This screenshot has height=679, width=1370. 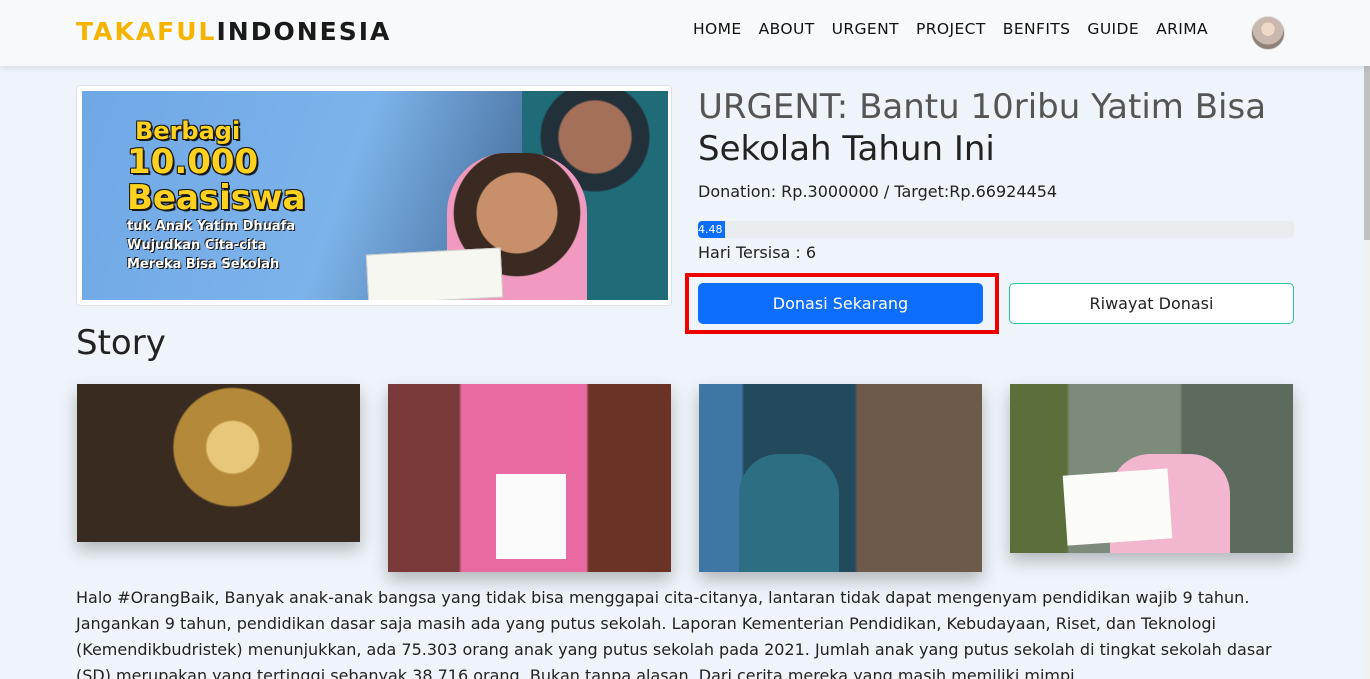 I want to click on banner-line-1: Berbagi, so click(x=188, y=131).